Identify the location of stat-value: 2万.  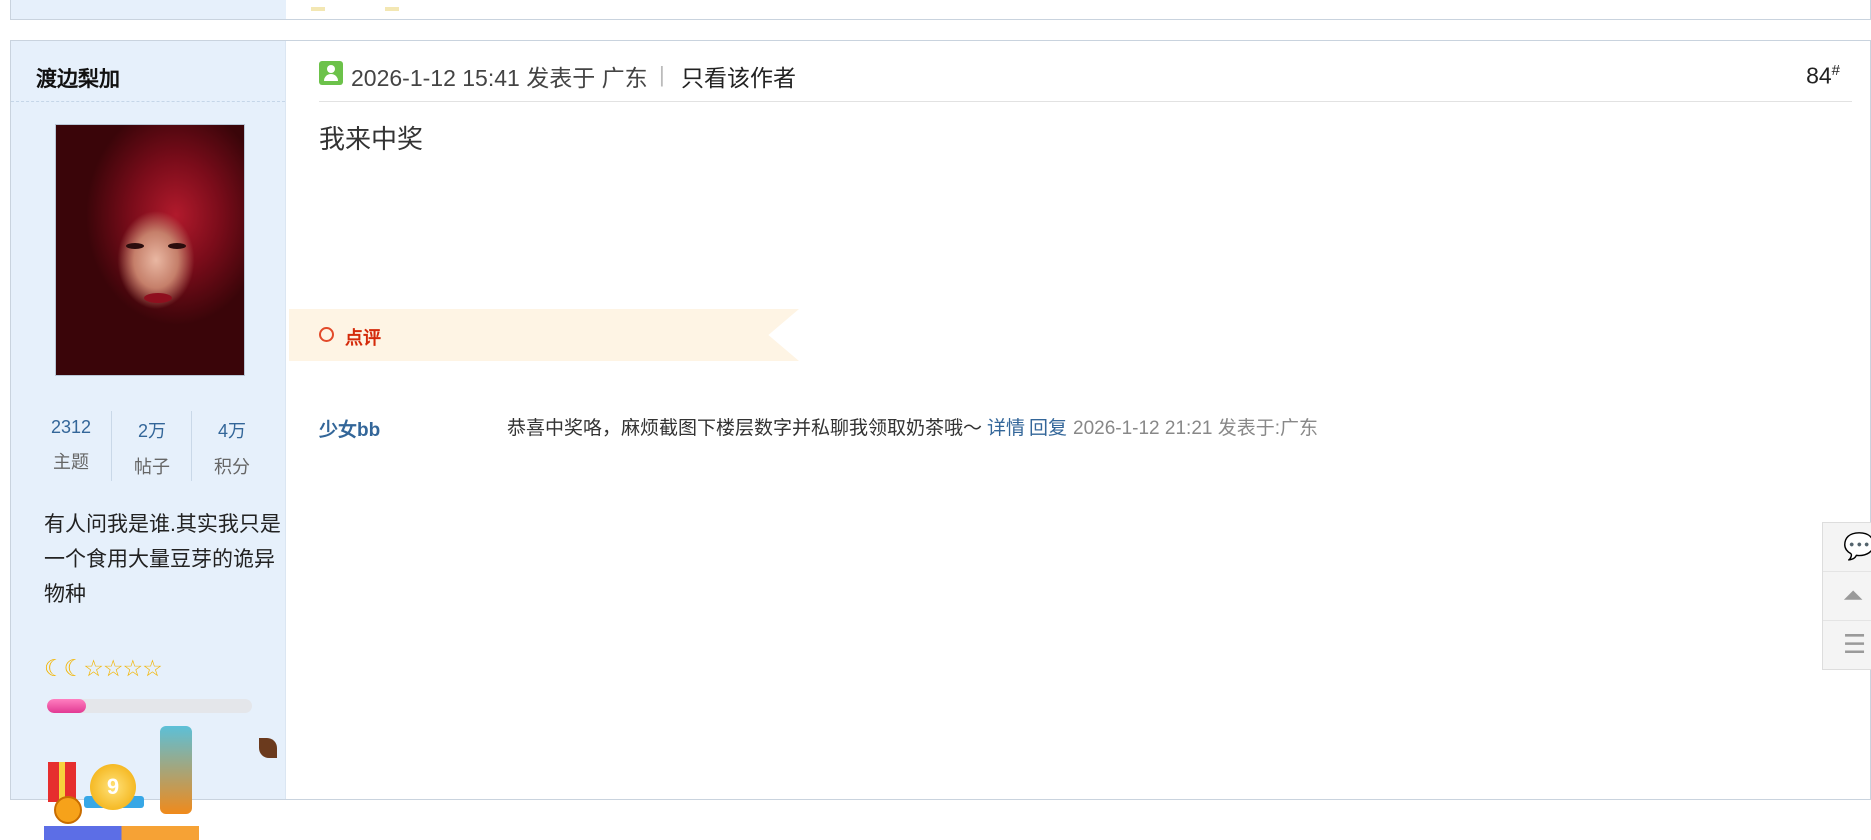
(152, 430).